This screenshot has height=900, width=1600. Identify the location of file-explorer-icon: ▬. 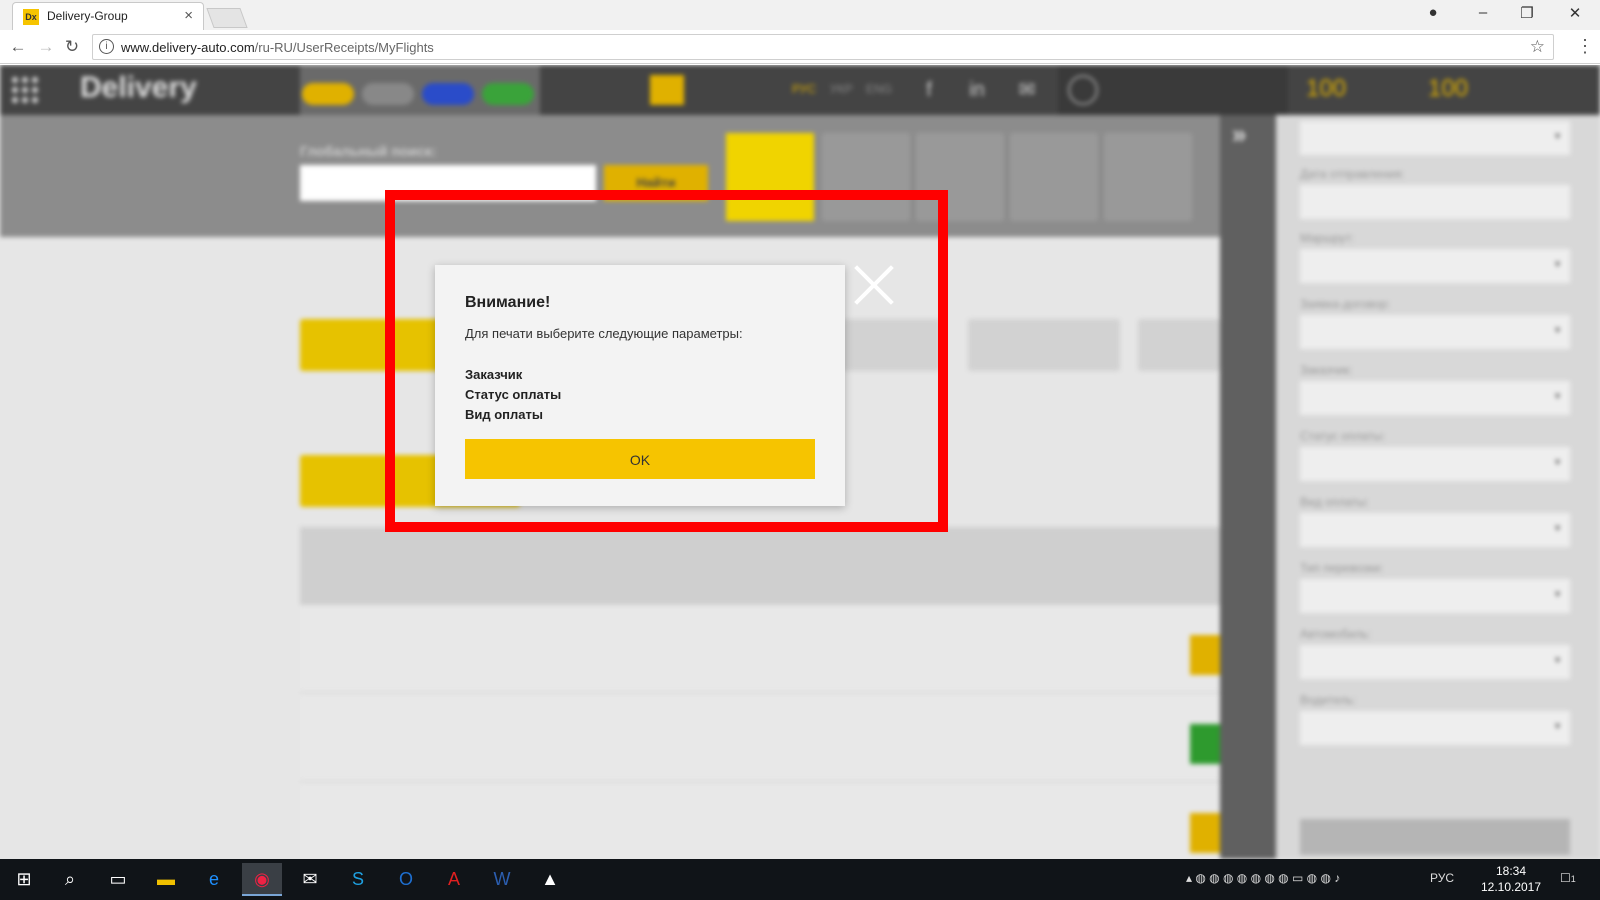
(166, 879).